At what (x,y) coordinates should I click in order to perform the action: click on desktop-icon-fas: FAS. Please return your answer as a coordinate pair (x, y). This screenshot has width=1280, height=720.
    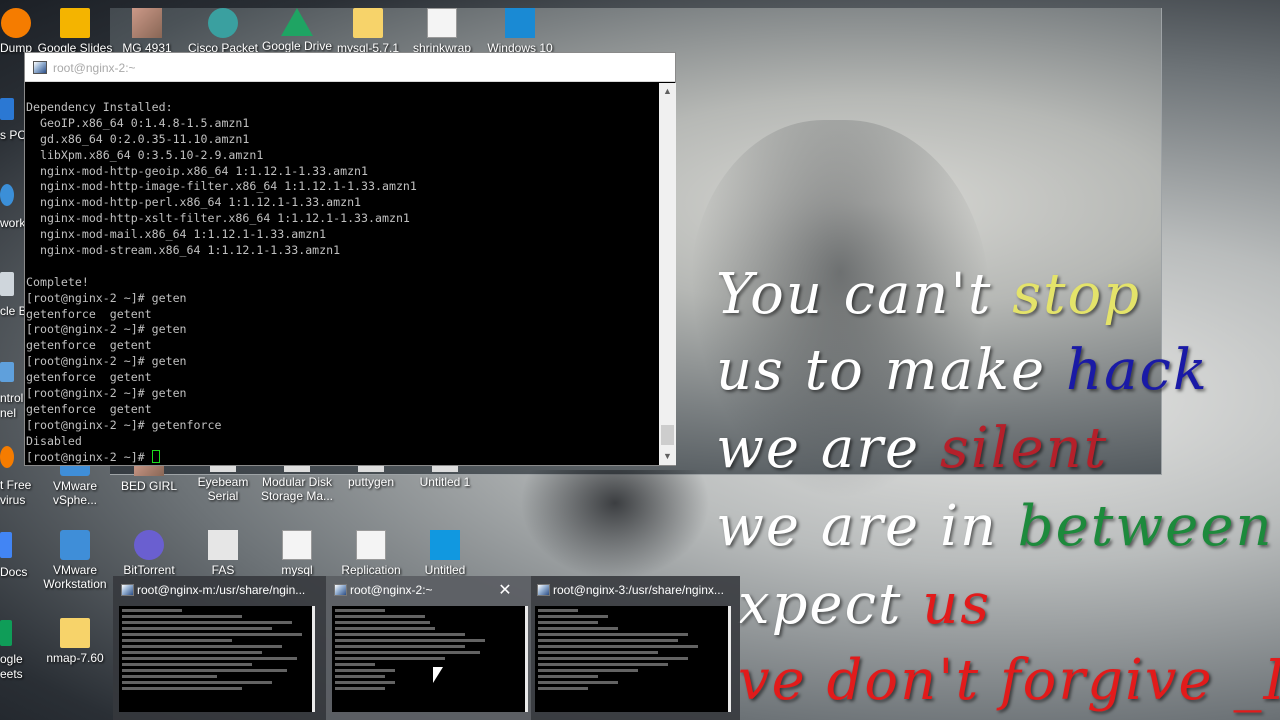
    Looking at the image, I should click on (223, 553).